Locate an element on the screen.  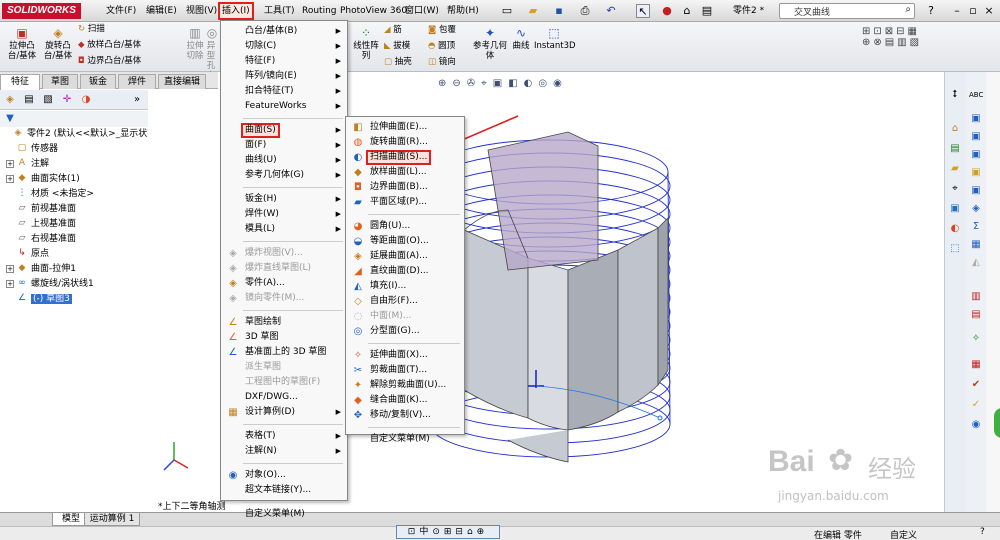
draft-button: ◣ 拔模 is located at coordinates (404, 46).